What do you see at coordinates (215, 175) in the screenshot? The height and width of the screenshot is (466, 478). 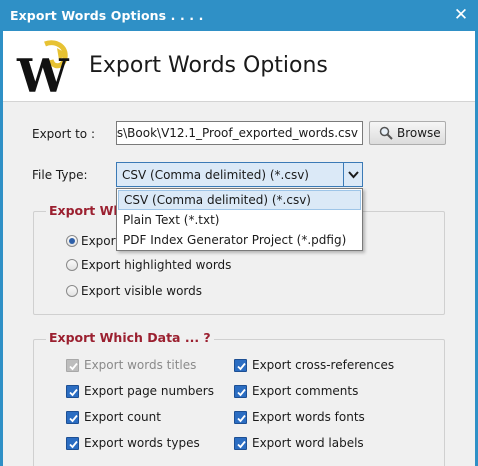 I see `file-type-value: CSV (Comma delimited) (*.csv)` at bounding box center [215, 175].